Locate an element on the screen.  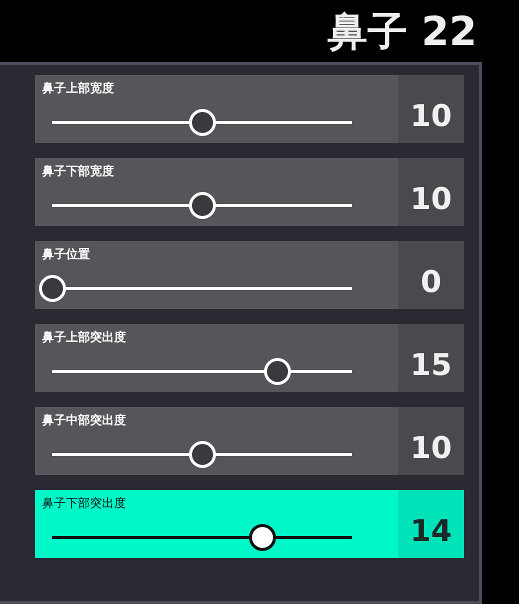
slider-value: 0 is located at coordinates (431, 275).